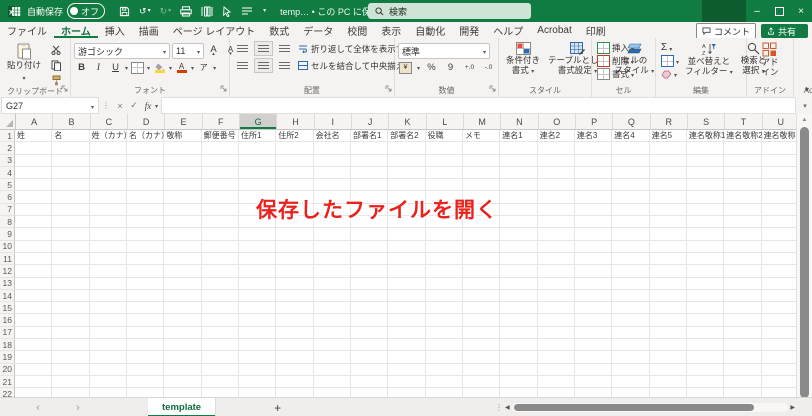 This screenshot has height=416, width=812. What do you see at coordinates (145, 320) in the screenshot?
I see `cell-D16` at bounding box center [145, 320].